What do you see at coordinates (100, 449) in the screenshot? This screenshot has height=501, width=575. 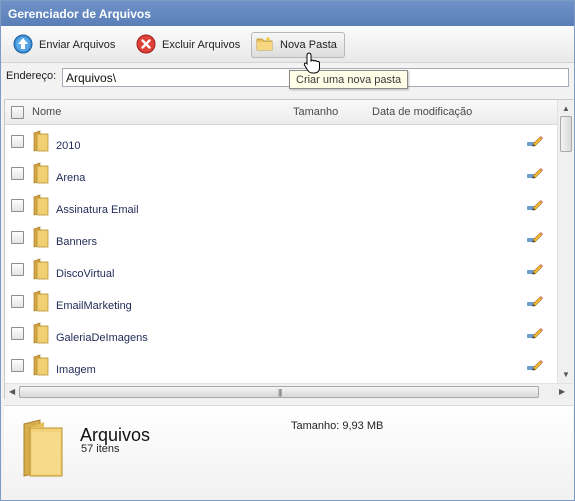 I see `selected-folder-count: 57 itens` at bounding box center [100, 449].